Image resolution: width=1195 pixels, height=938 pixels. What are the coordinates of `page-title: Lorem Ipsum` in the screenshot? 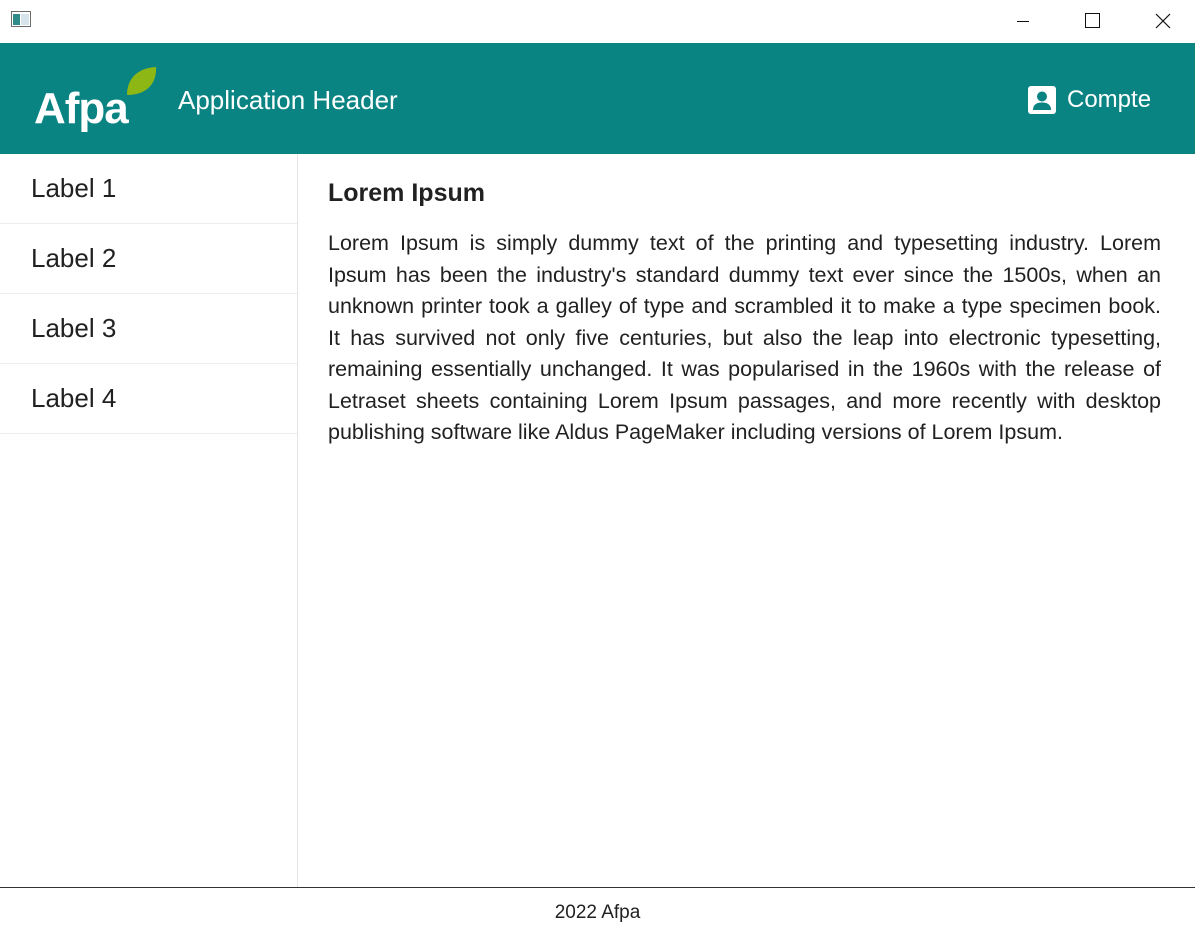 It's located at (406, 193).